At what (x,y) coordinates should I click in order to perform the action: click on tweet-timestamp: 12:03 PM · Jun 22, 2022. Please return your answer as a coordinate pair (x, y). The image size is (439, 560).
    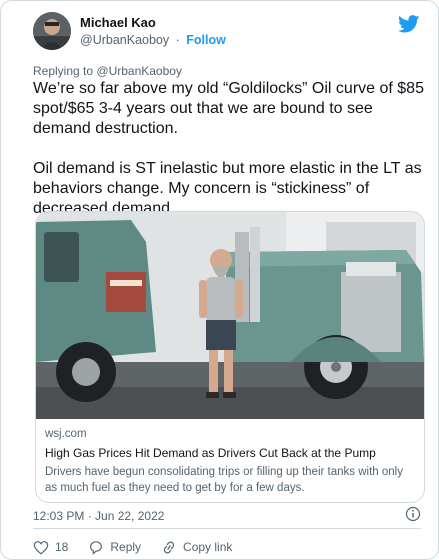
    Looking at the image, I should click on (98, 516).